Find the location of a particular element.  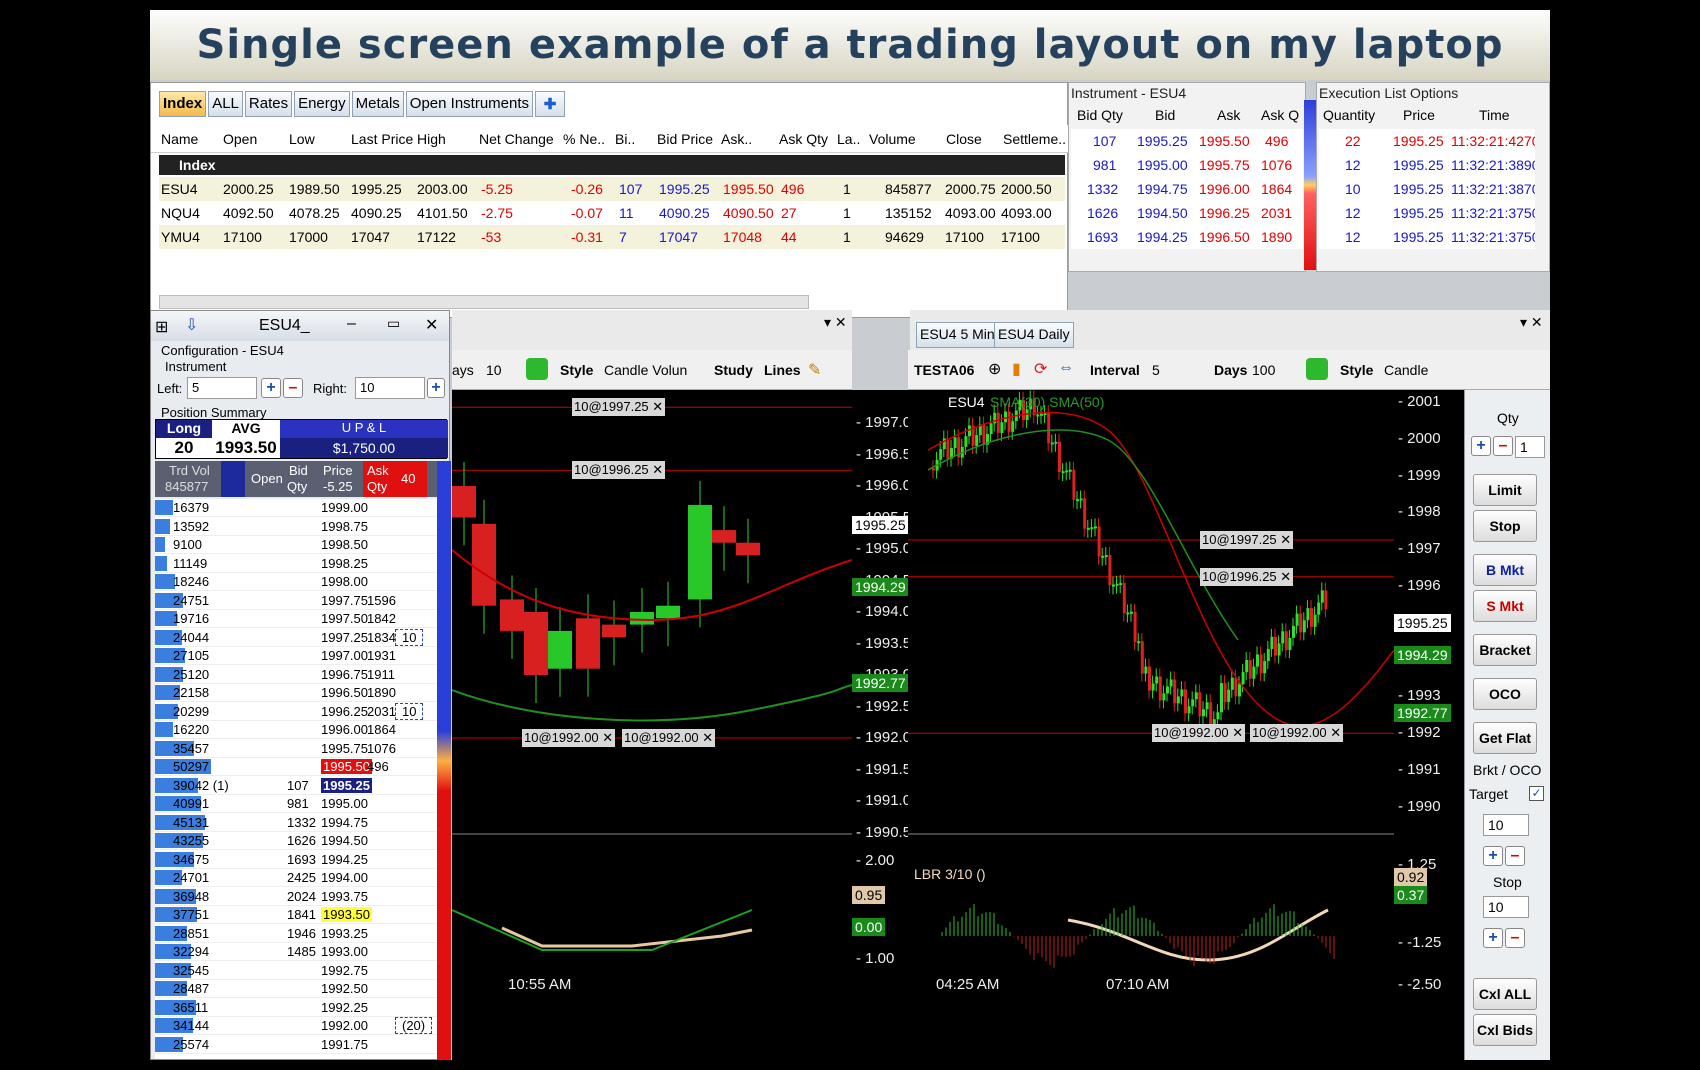

target-input: 10 is located at coordinates (1506, 825).